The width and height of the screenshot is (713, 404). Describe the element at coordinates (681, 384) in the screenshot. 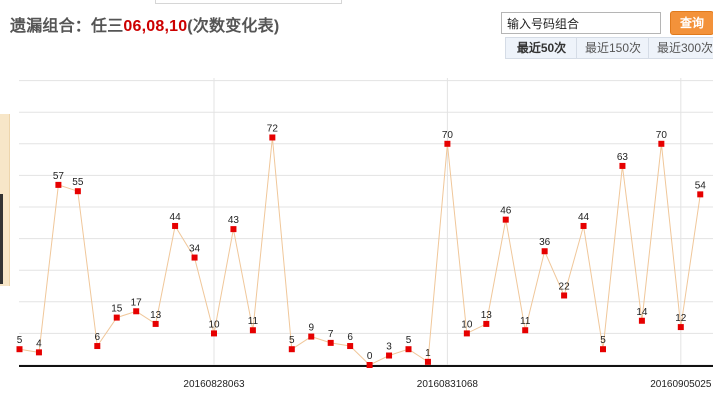

I see `x-tick-label: 20160905025` at that location.